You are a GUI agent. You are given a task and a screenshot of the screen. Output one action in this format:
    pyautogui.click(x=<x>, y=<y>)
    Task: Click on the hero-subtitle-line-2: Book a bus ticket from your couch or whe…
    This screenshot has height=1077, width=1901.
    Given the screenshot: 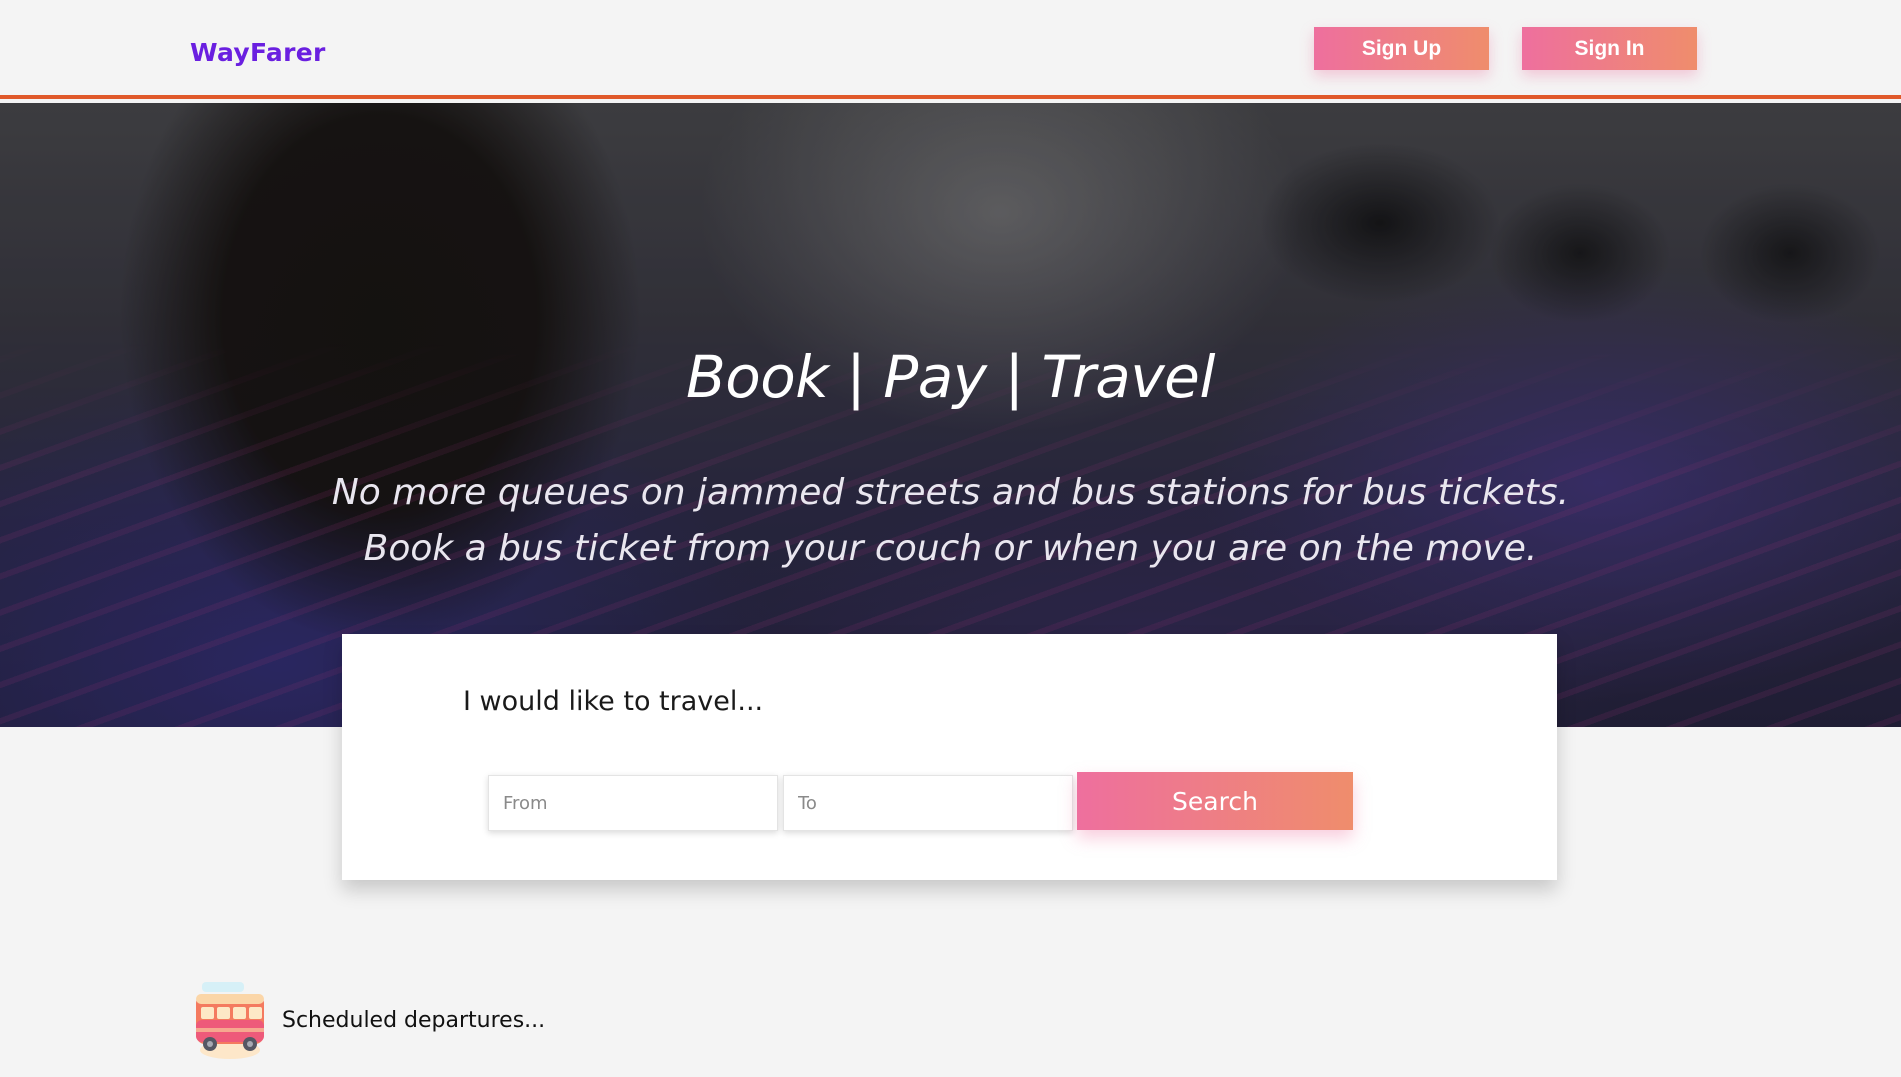 What is the action you would take?
    pyautogui.click(x=950, y=548)
    